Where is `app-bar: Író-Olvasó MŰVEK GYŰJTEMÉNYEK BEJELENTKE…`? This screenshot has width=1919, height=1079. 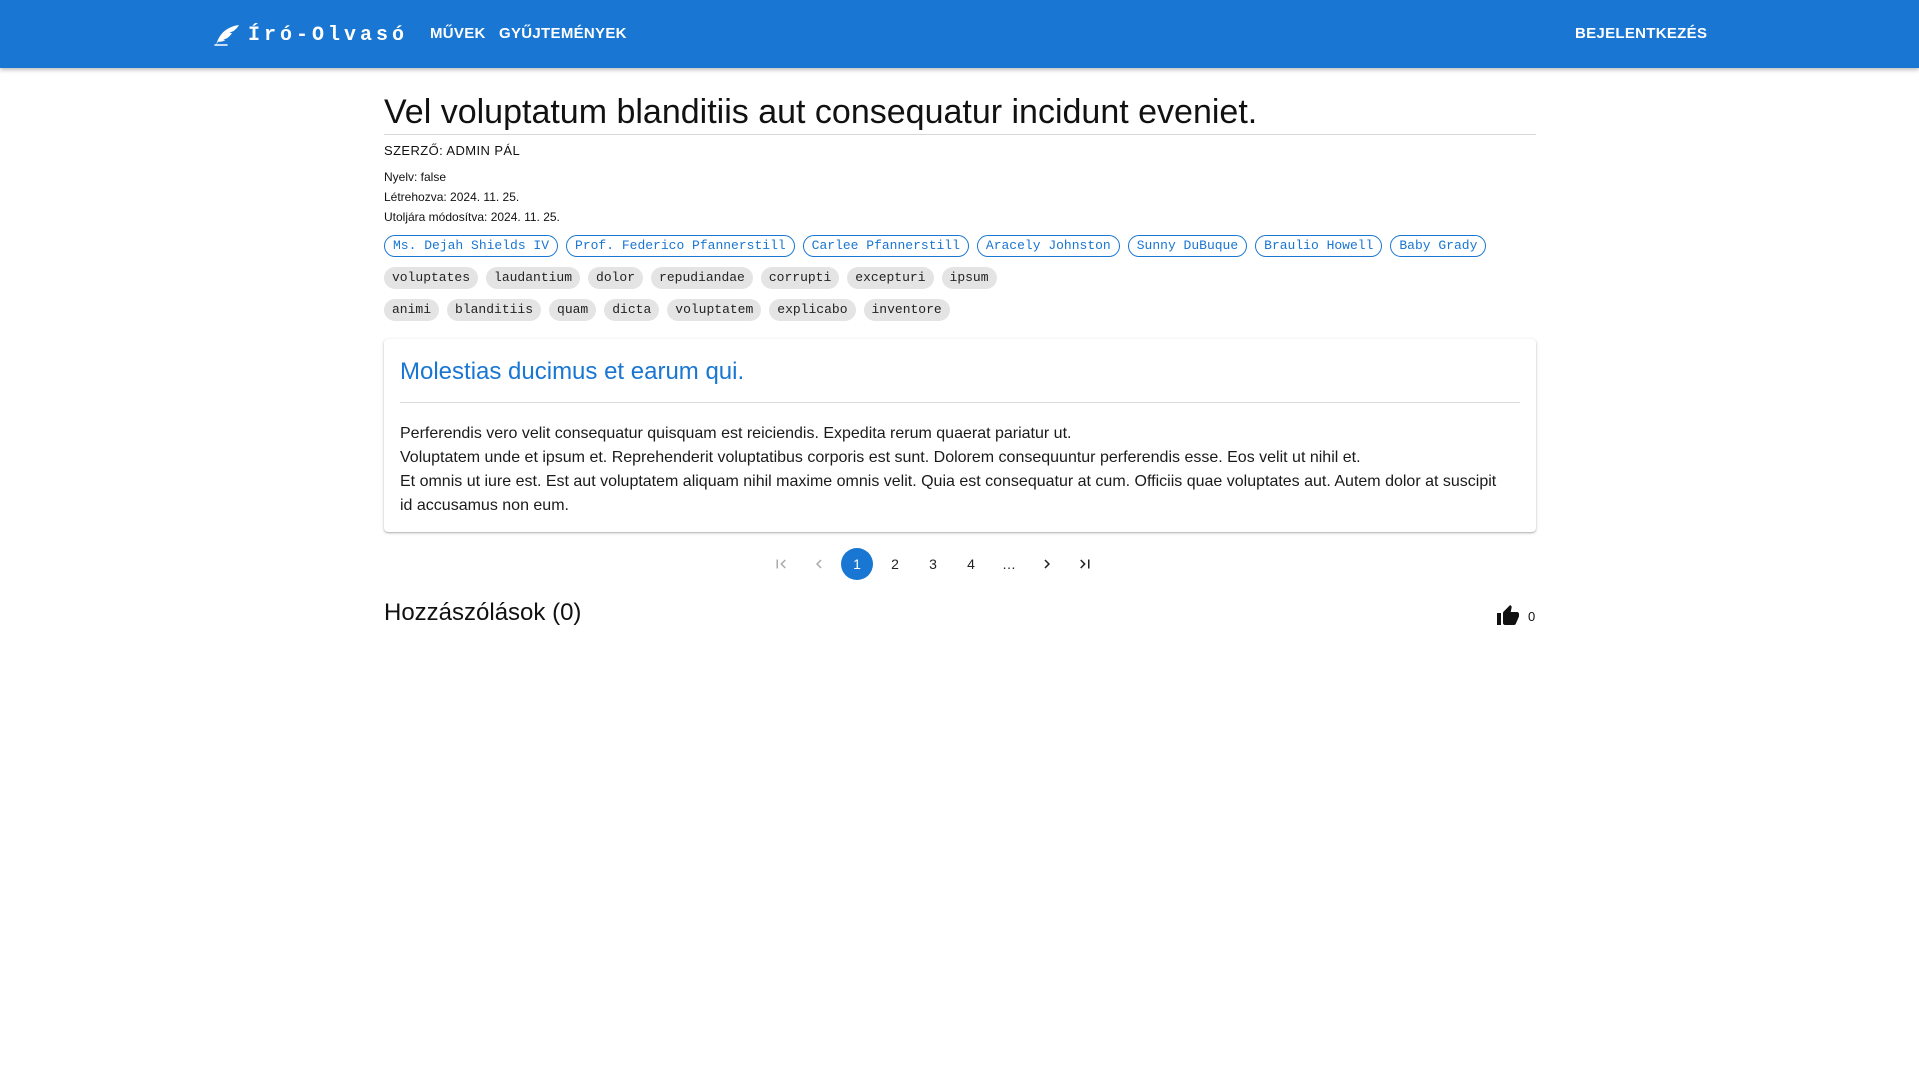 app-bar: Író-Olvasó MŰVEK GYŰJTEMÉNYEK BEJELENTKE… is located at coordinates (959, 34).